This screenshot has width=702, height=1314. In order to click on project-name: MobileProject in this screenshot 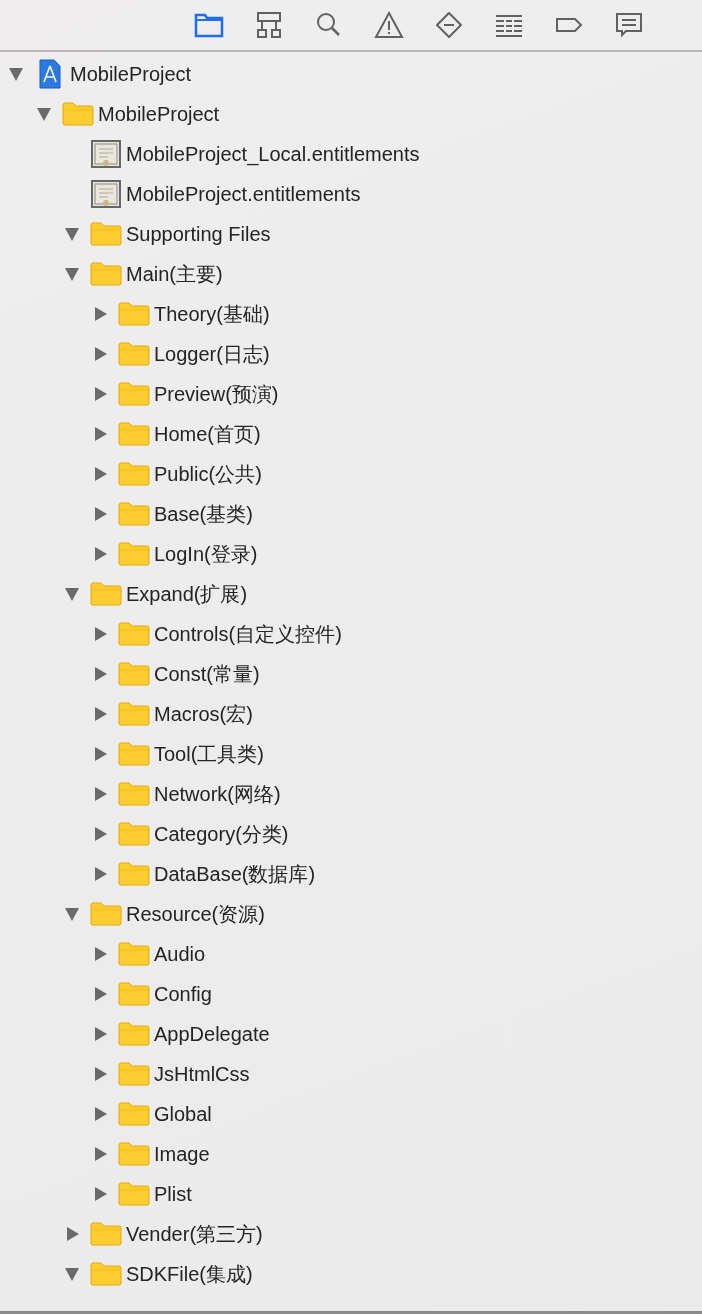, I will do `click(131, 74)`.